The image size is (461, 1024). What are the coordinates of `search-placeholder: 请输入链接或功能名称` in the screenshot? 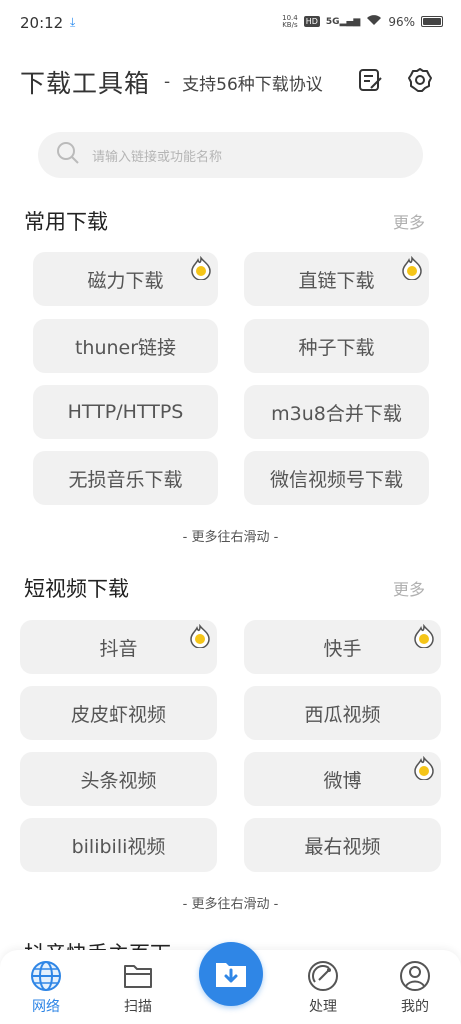 It's located at (157, 157).